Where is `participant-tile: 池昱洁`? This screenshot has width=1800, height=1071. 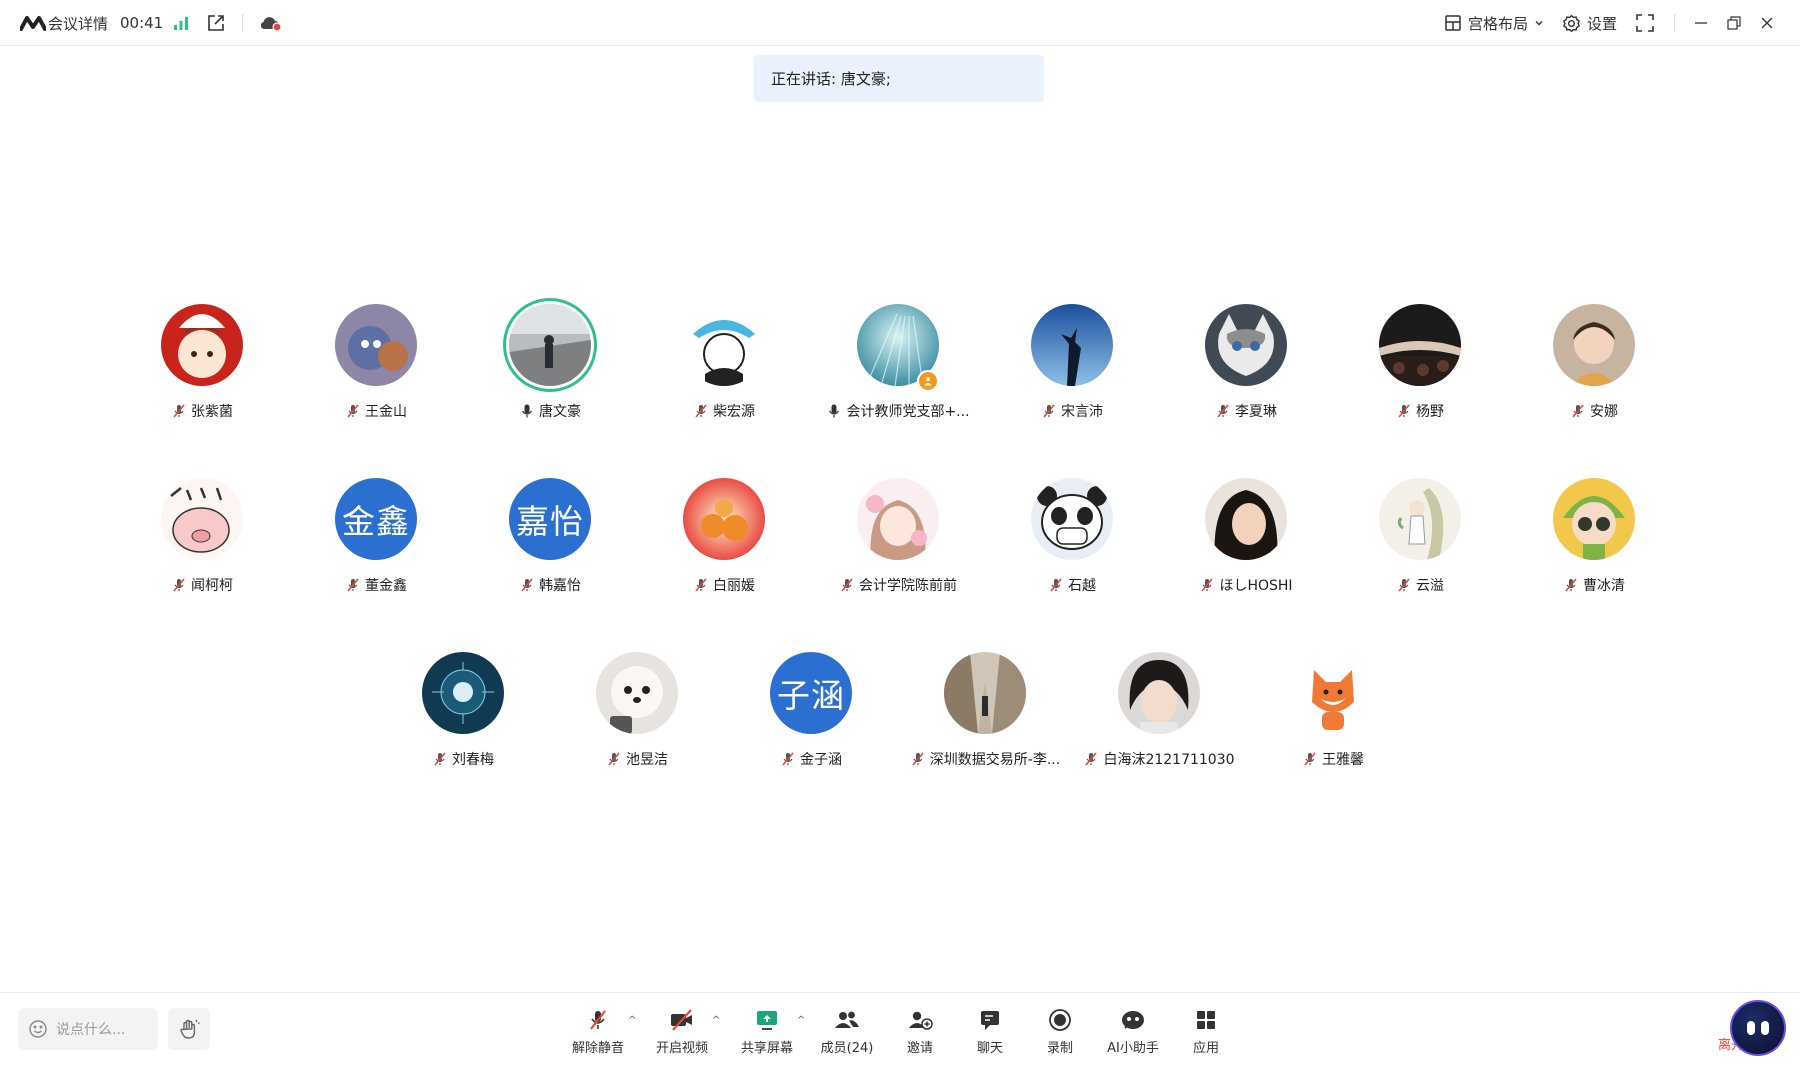
participant-tile: 池昱洁 is located at coordinates (637, 722).